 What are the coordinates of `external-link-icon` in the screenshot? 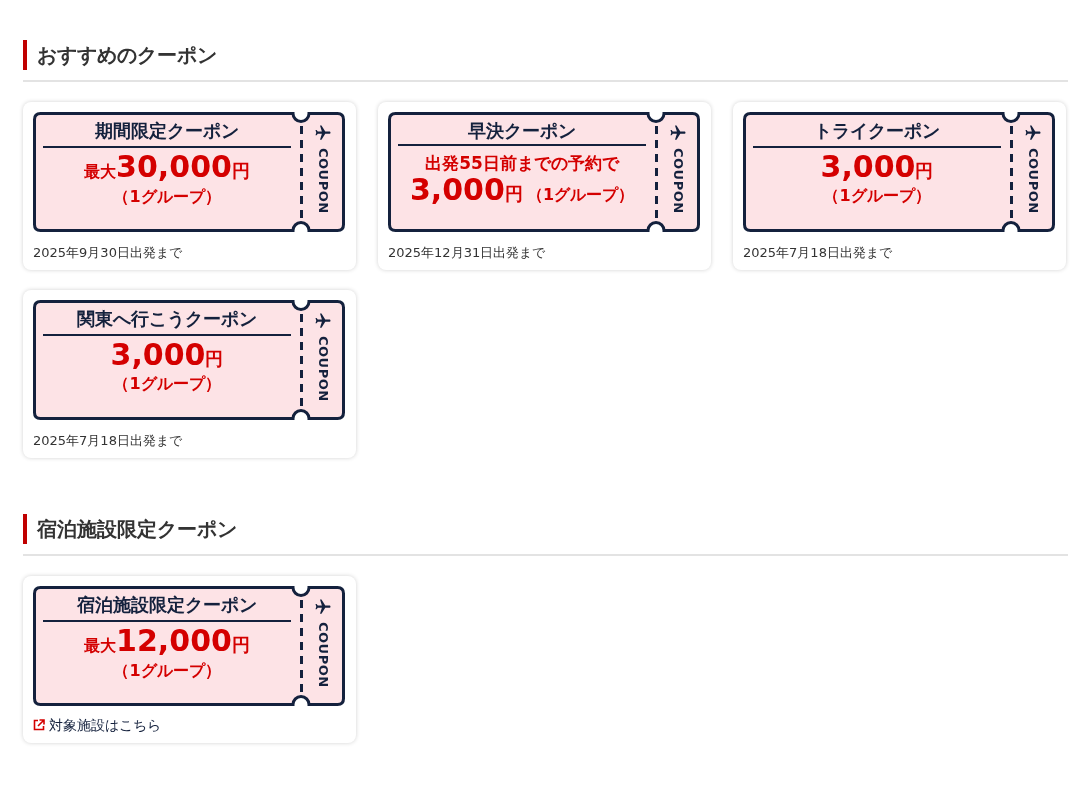 It's located at (39, 725).